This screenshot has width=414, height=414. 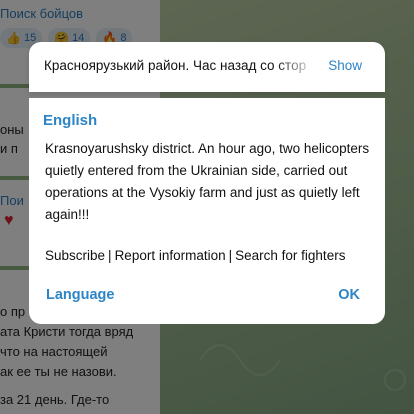 What do you see at coordinates (75, 255) in the screenshot?
I see `subscribe-link: Subscribe` at bounding box center [75, 255].